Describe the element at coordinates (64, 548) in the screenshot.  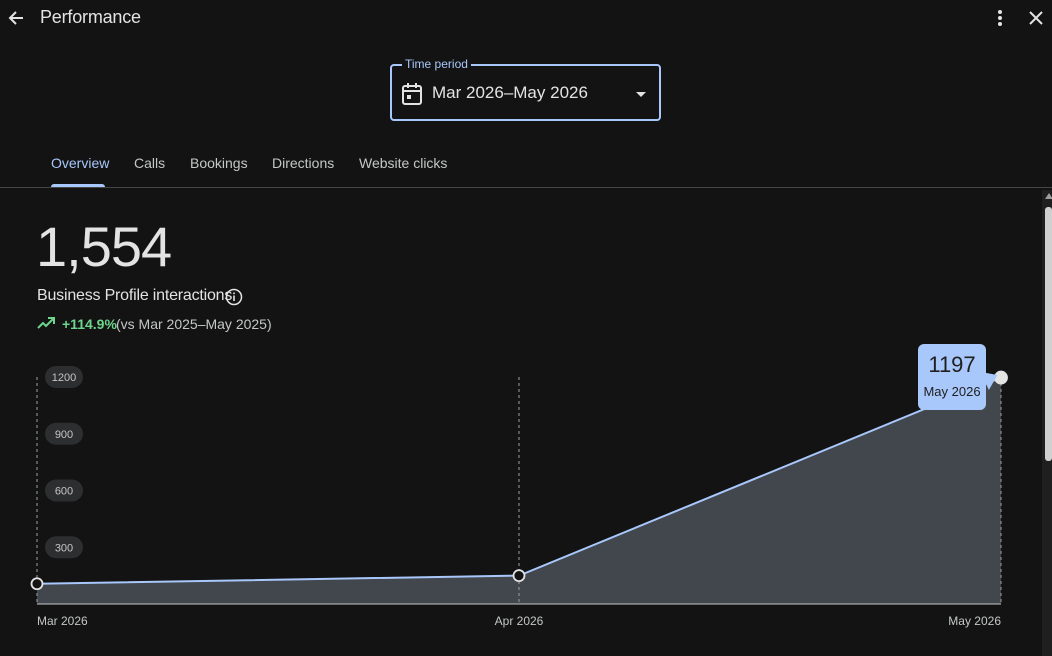
I see `y-tick-label: 300` at that location.